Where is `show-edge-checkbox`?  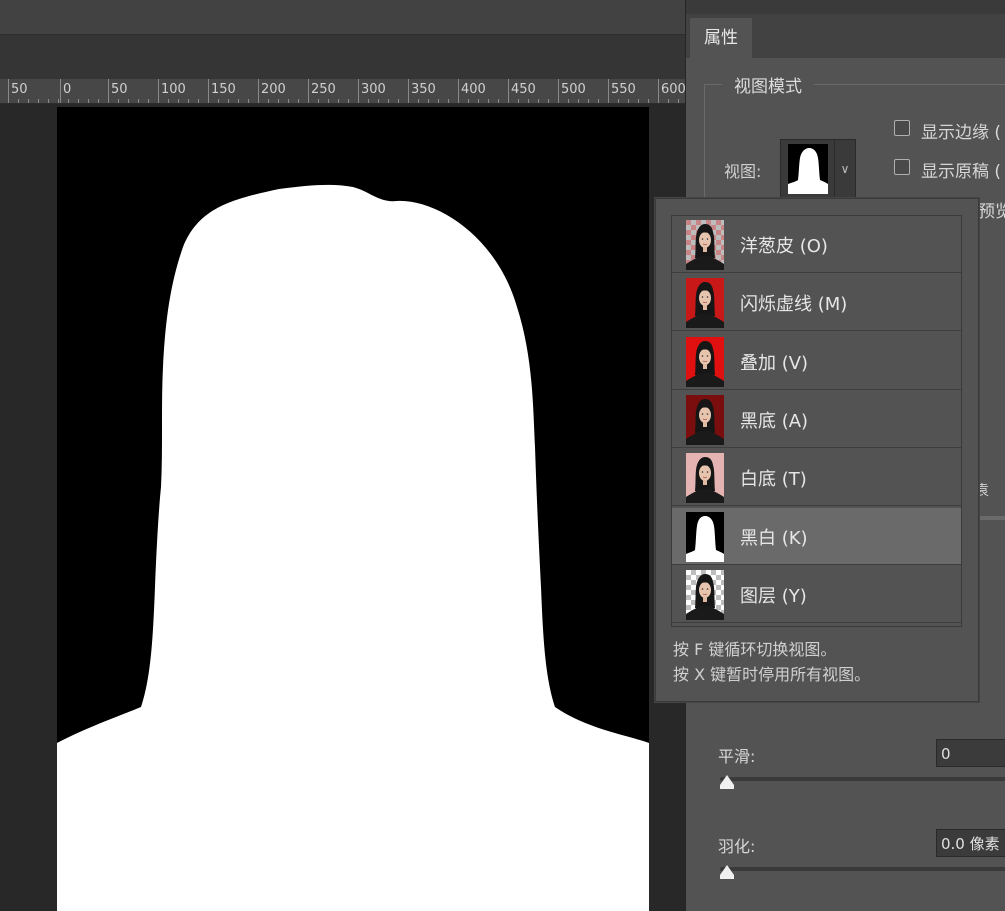 show-edge-checkbox is located at coordinates (902, 128).